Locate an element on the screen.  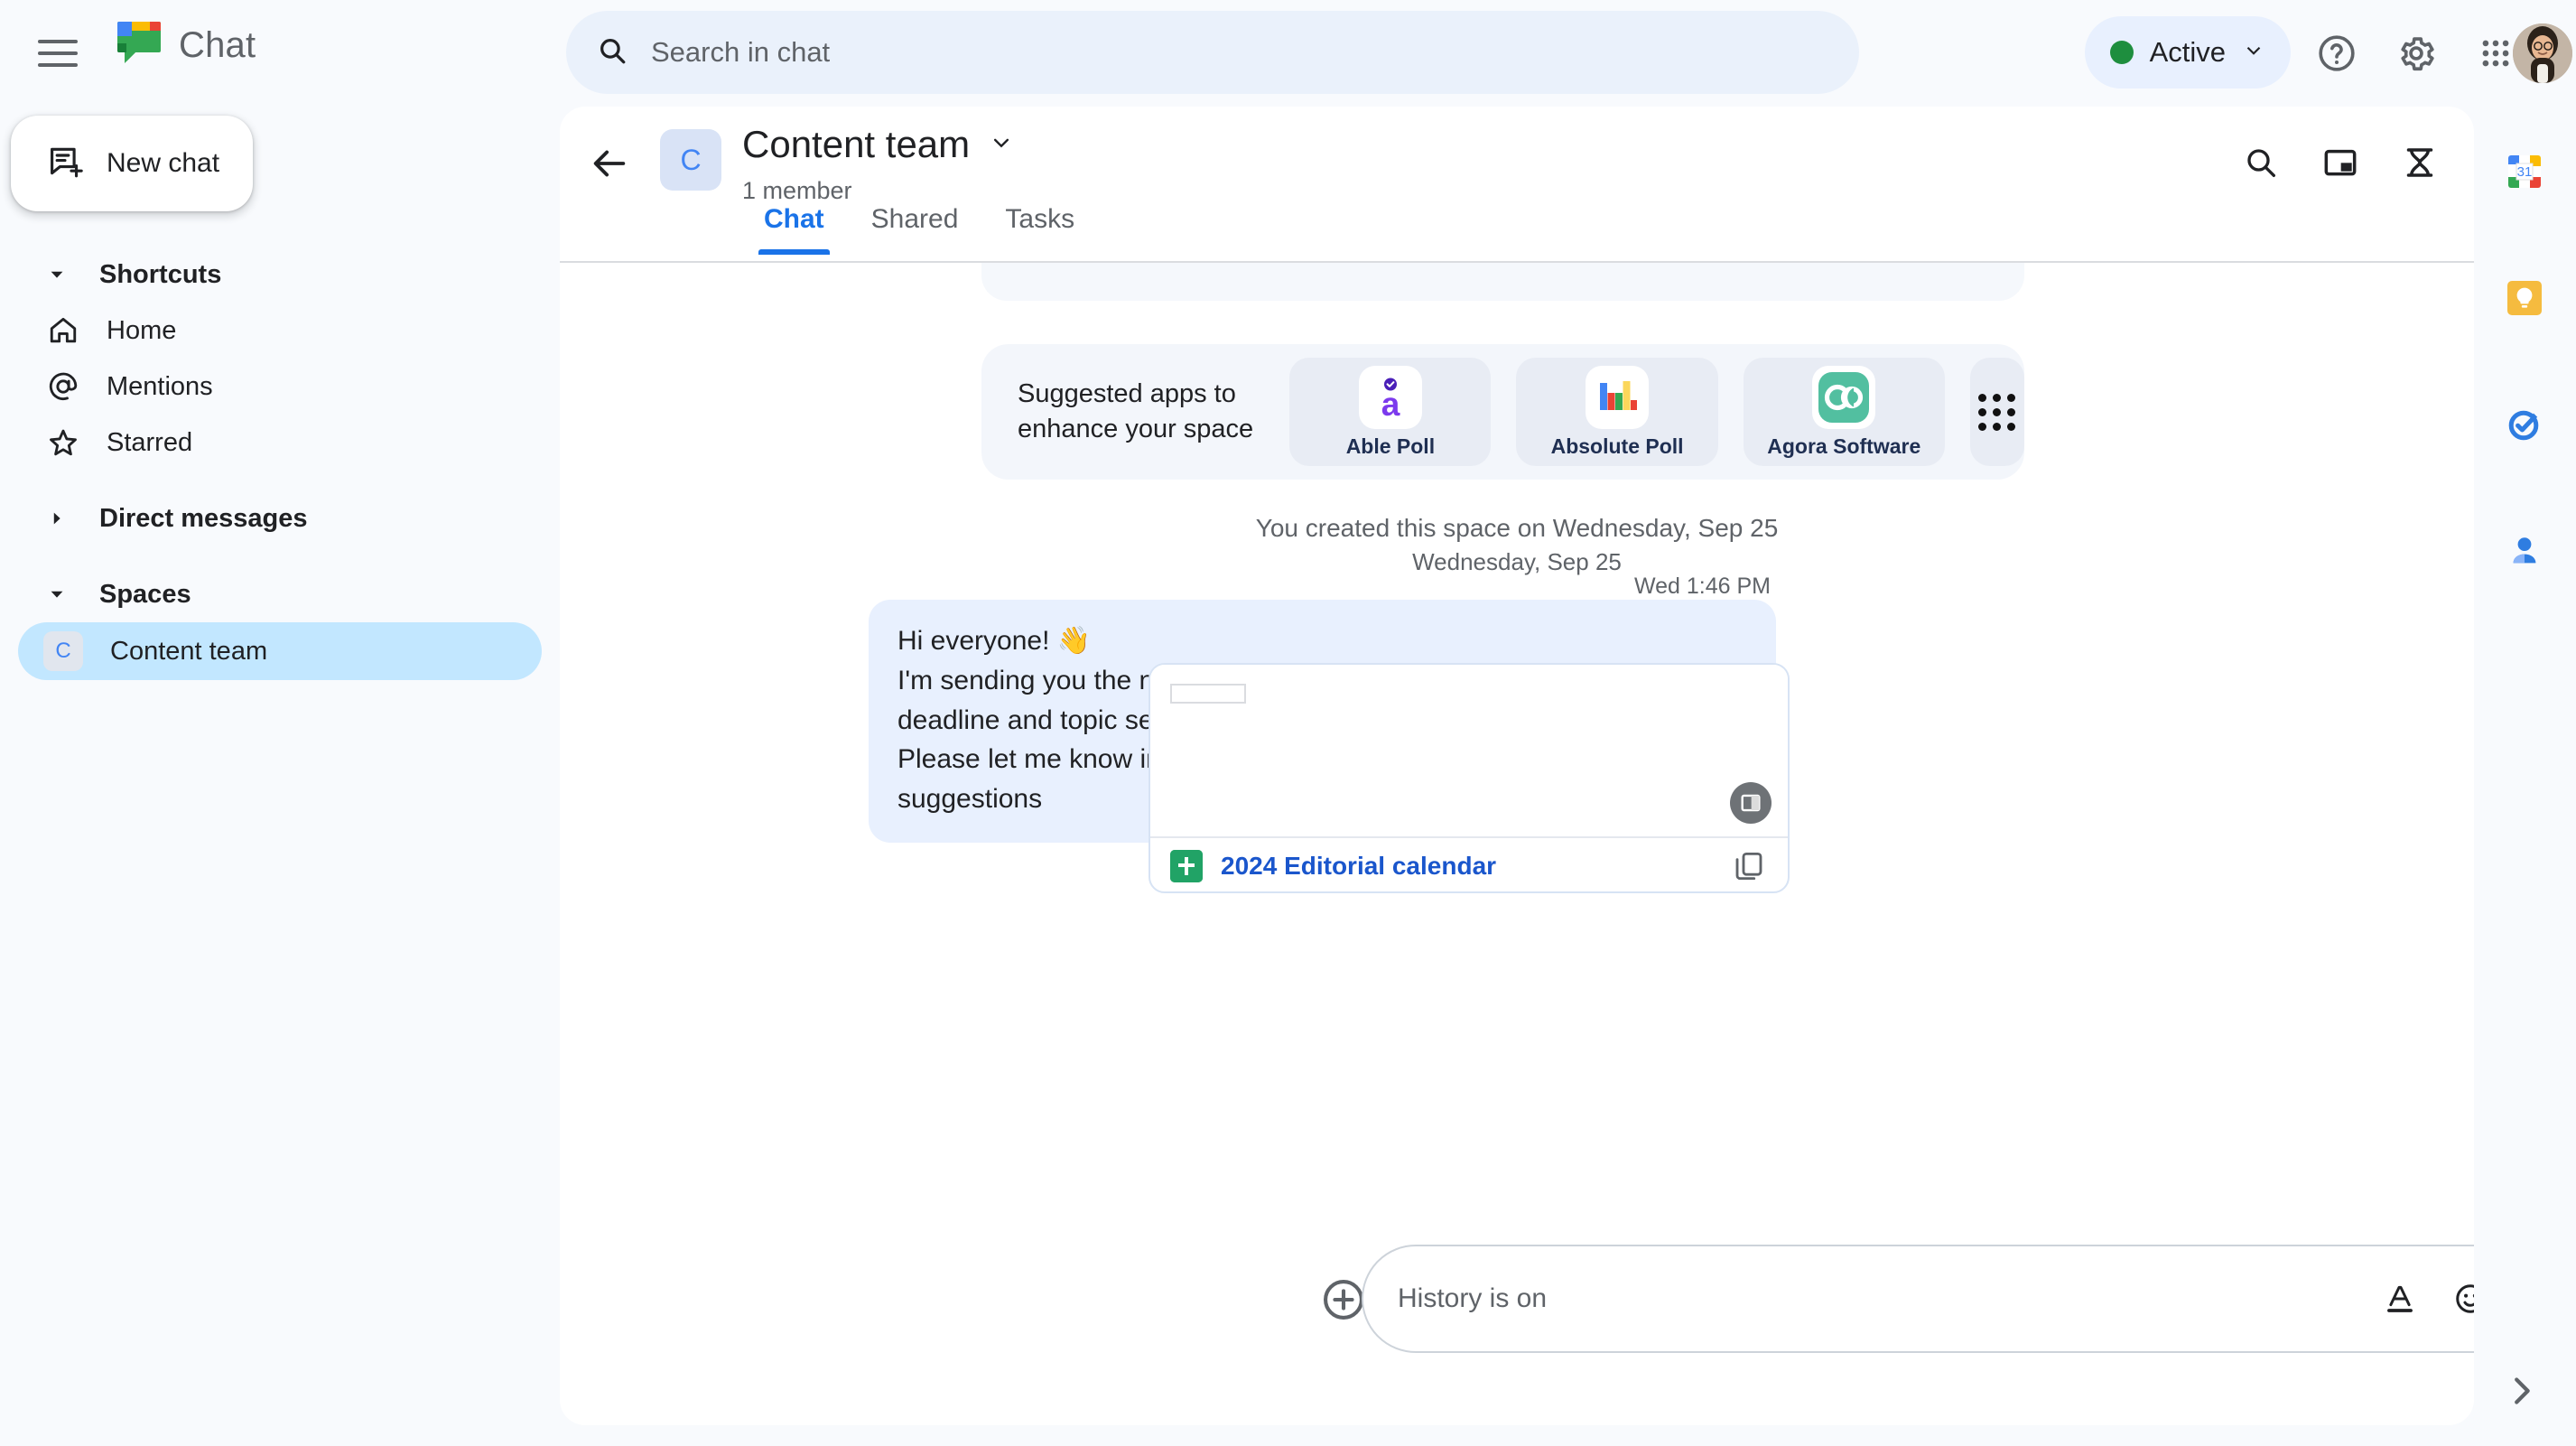
conversation-tabs: Chat Shared Tasks is located at coordinates (919, 229).